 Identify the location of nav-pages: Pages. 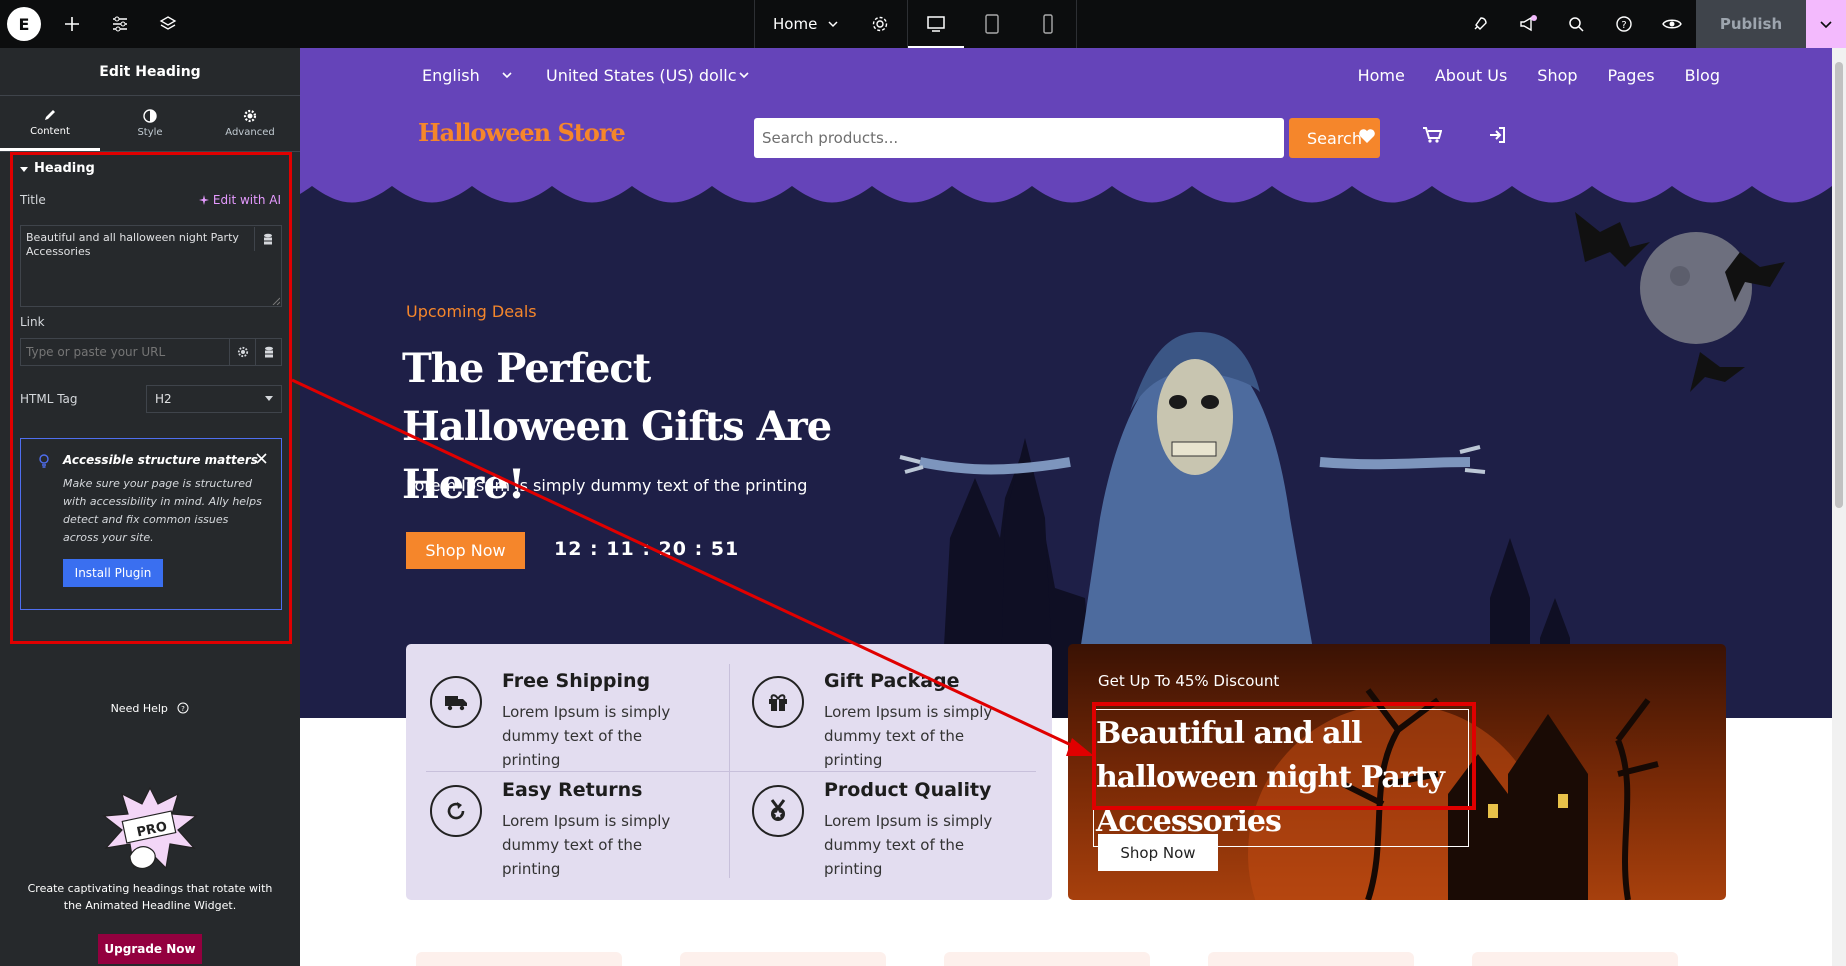
(1631, 75).